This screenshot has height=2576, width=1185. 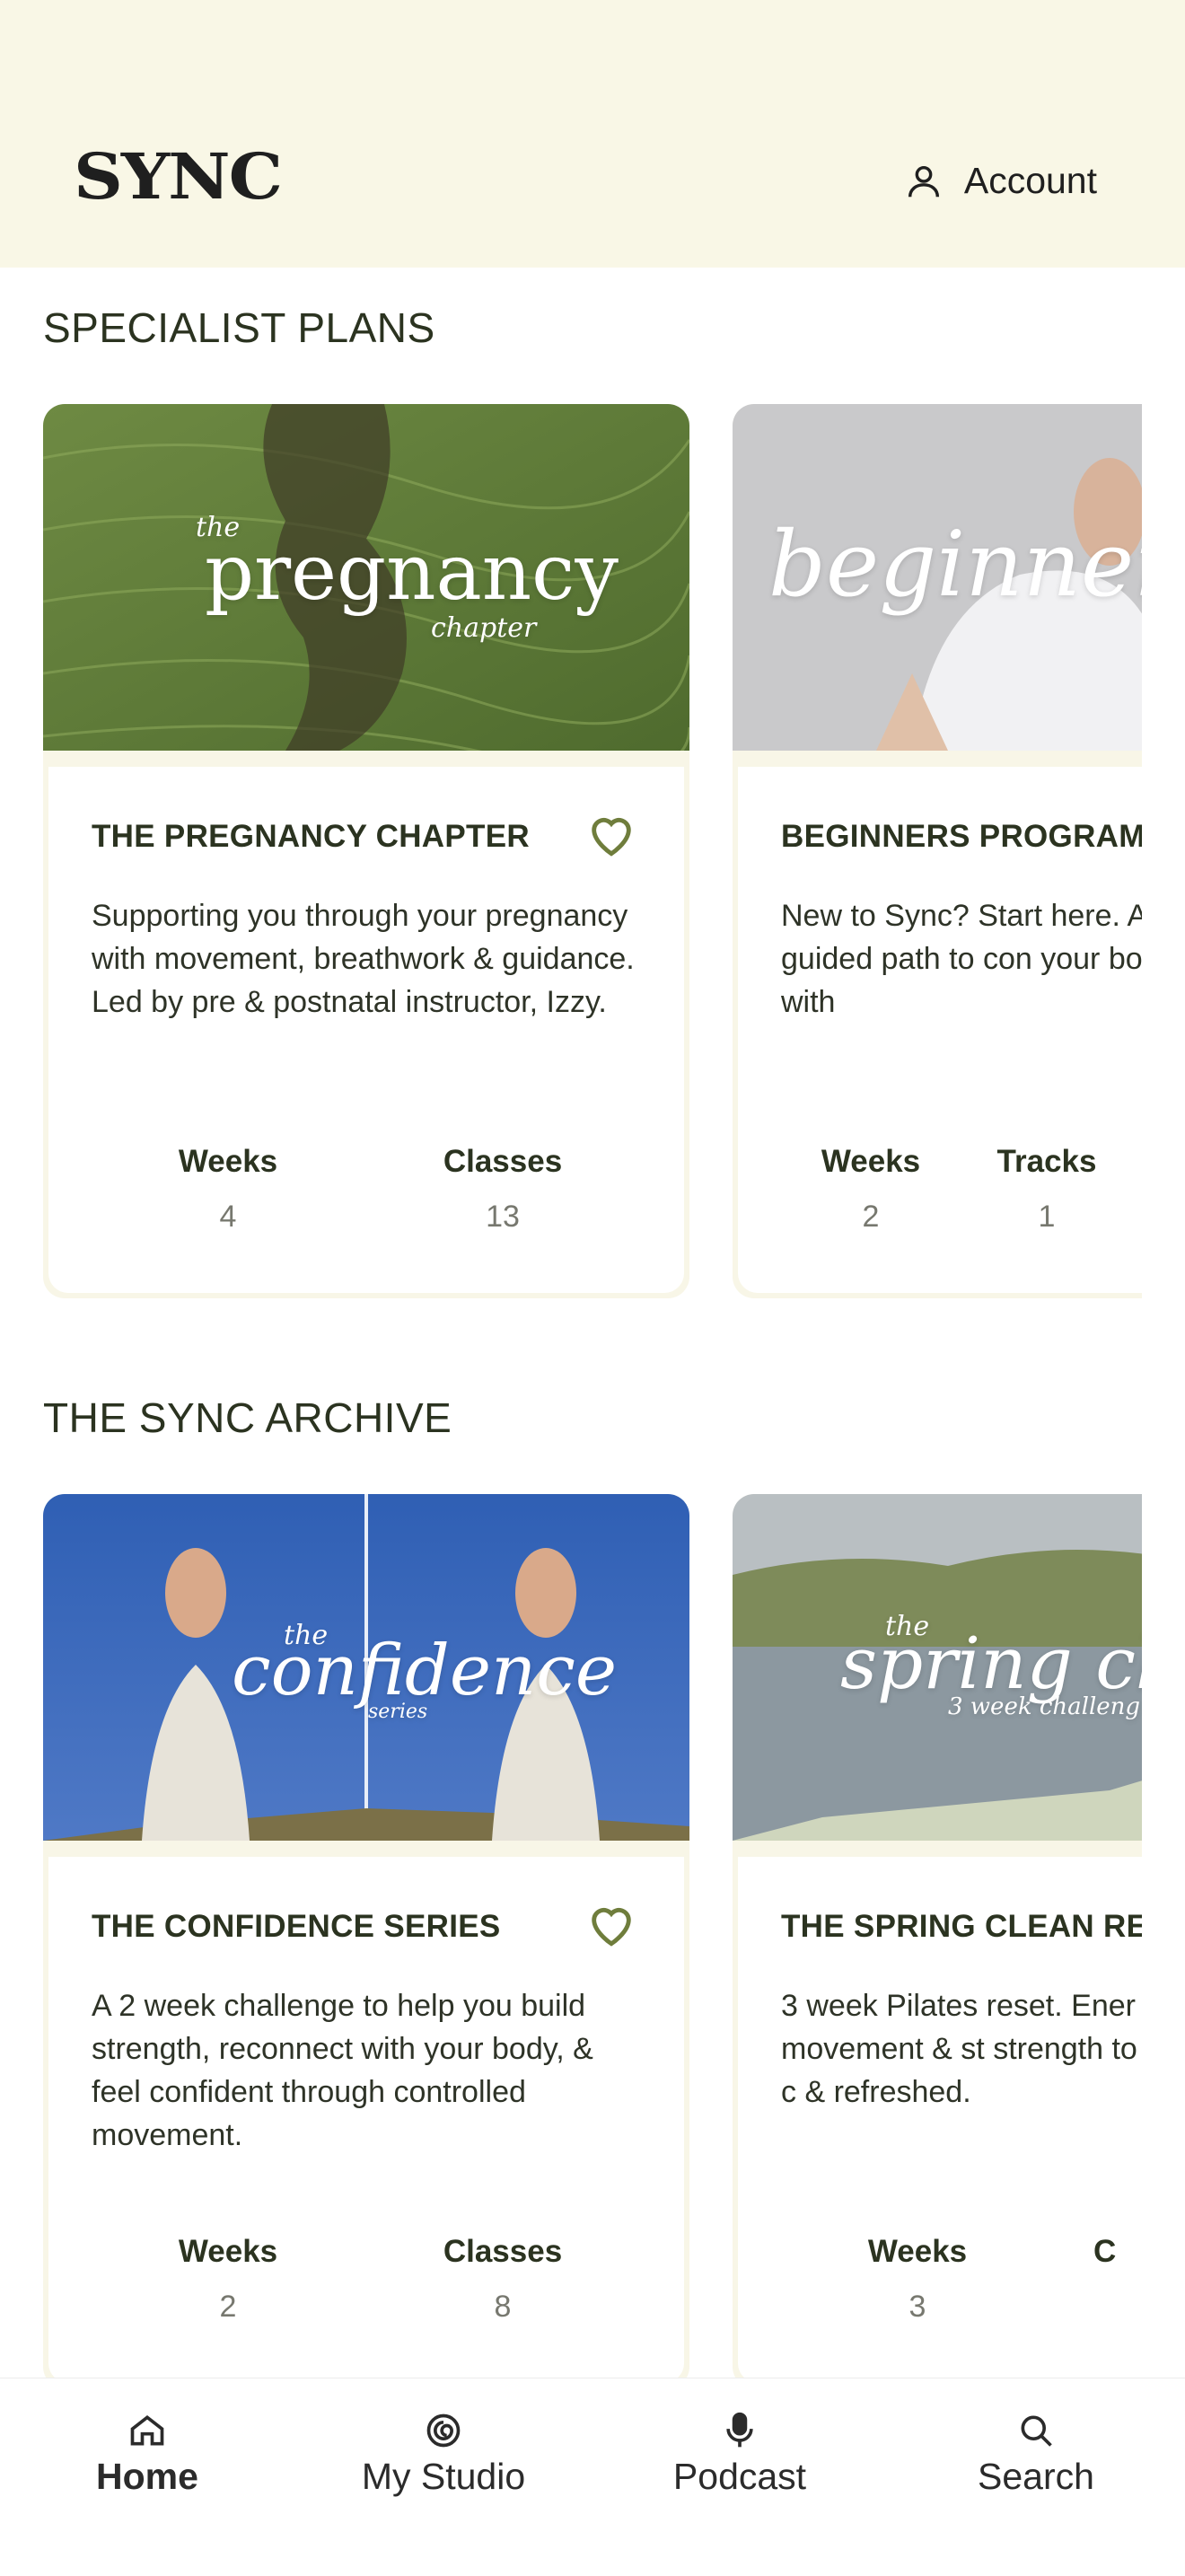 I want to click on bottom-navigation: Home My Studio Podcast Search, so click(x=592, y=2477).